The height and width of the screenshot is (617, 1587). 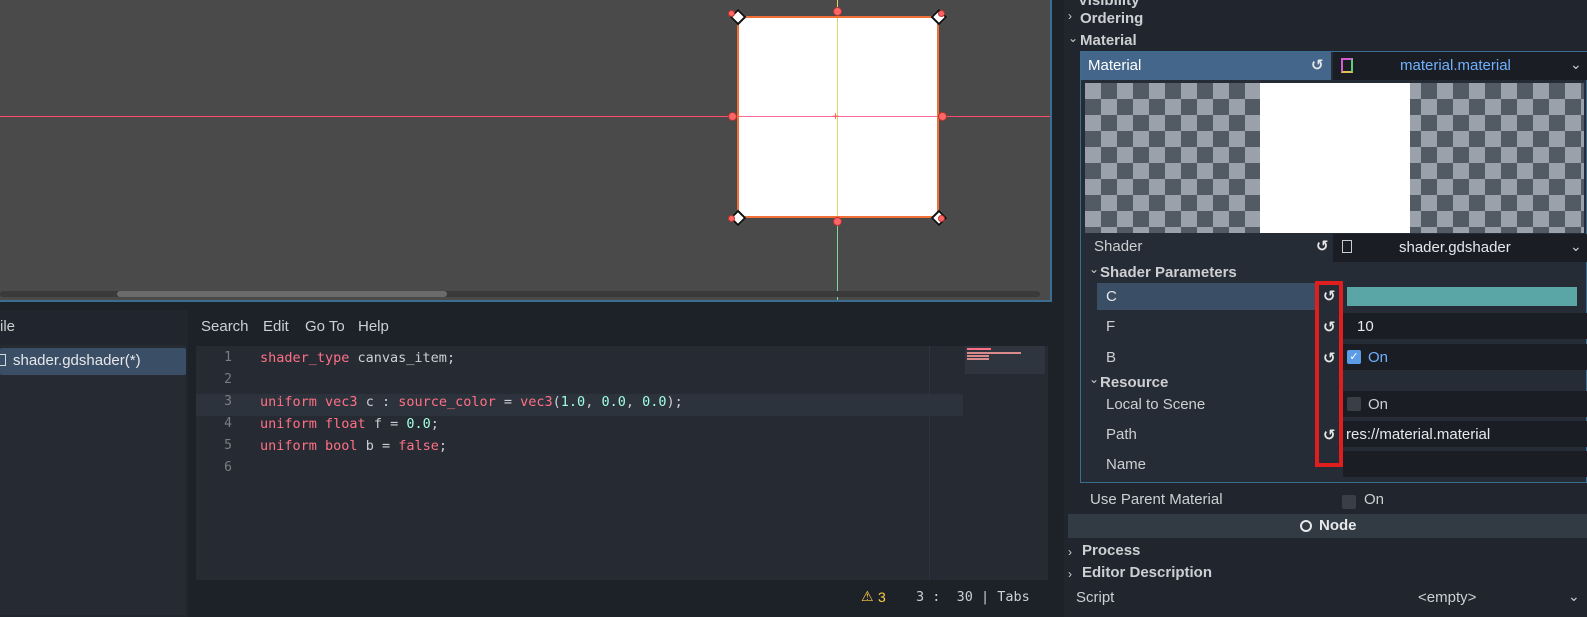 I want to click on param-f-spinbox: 10, so click(x=1465, y=326).